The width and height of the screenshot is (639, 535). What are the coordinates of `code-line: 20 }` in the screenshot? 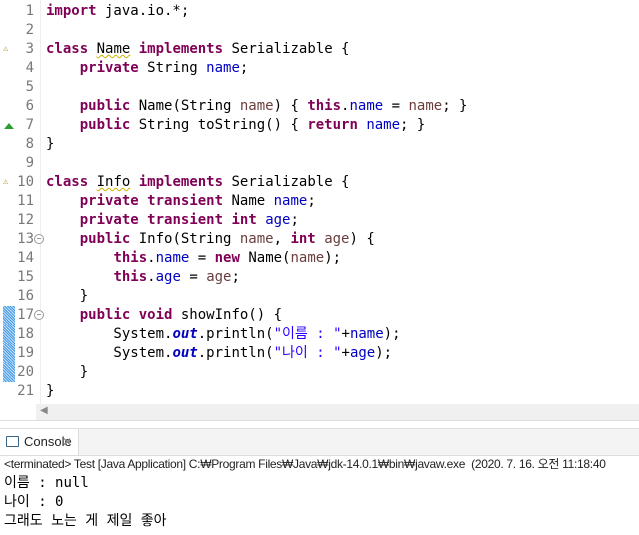 It's located at (319, 372).